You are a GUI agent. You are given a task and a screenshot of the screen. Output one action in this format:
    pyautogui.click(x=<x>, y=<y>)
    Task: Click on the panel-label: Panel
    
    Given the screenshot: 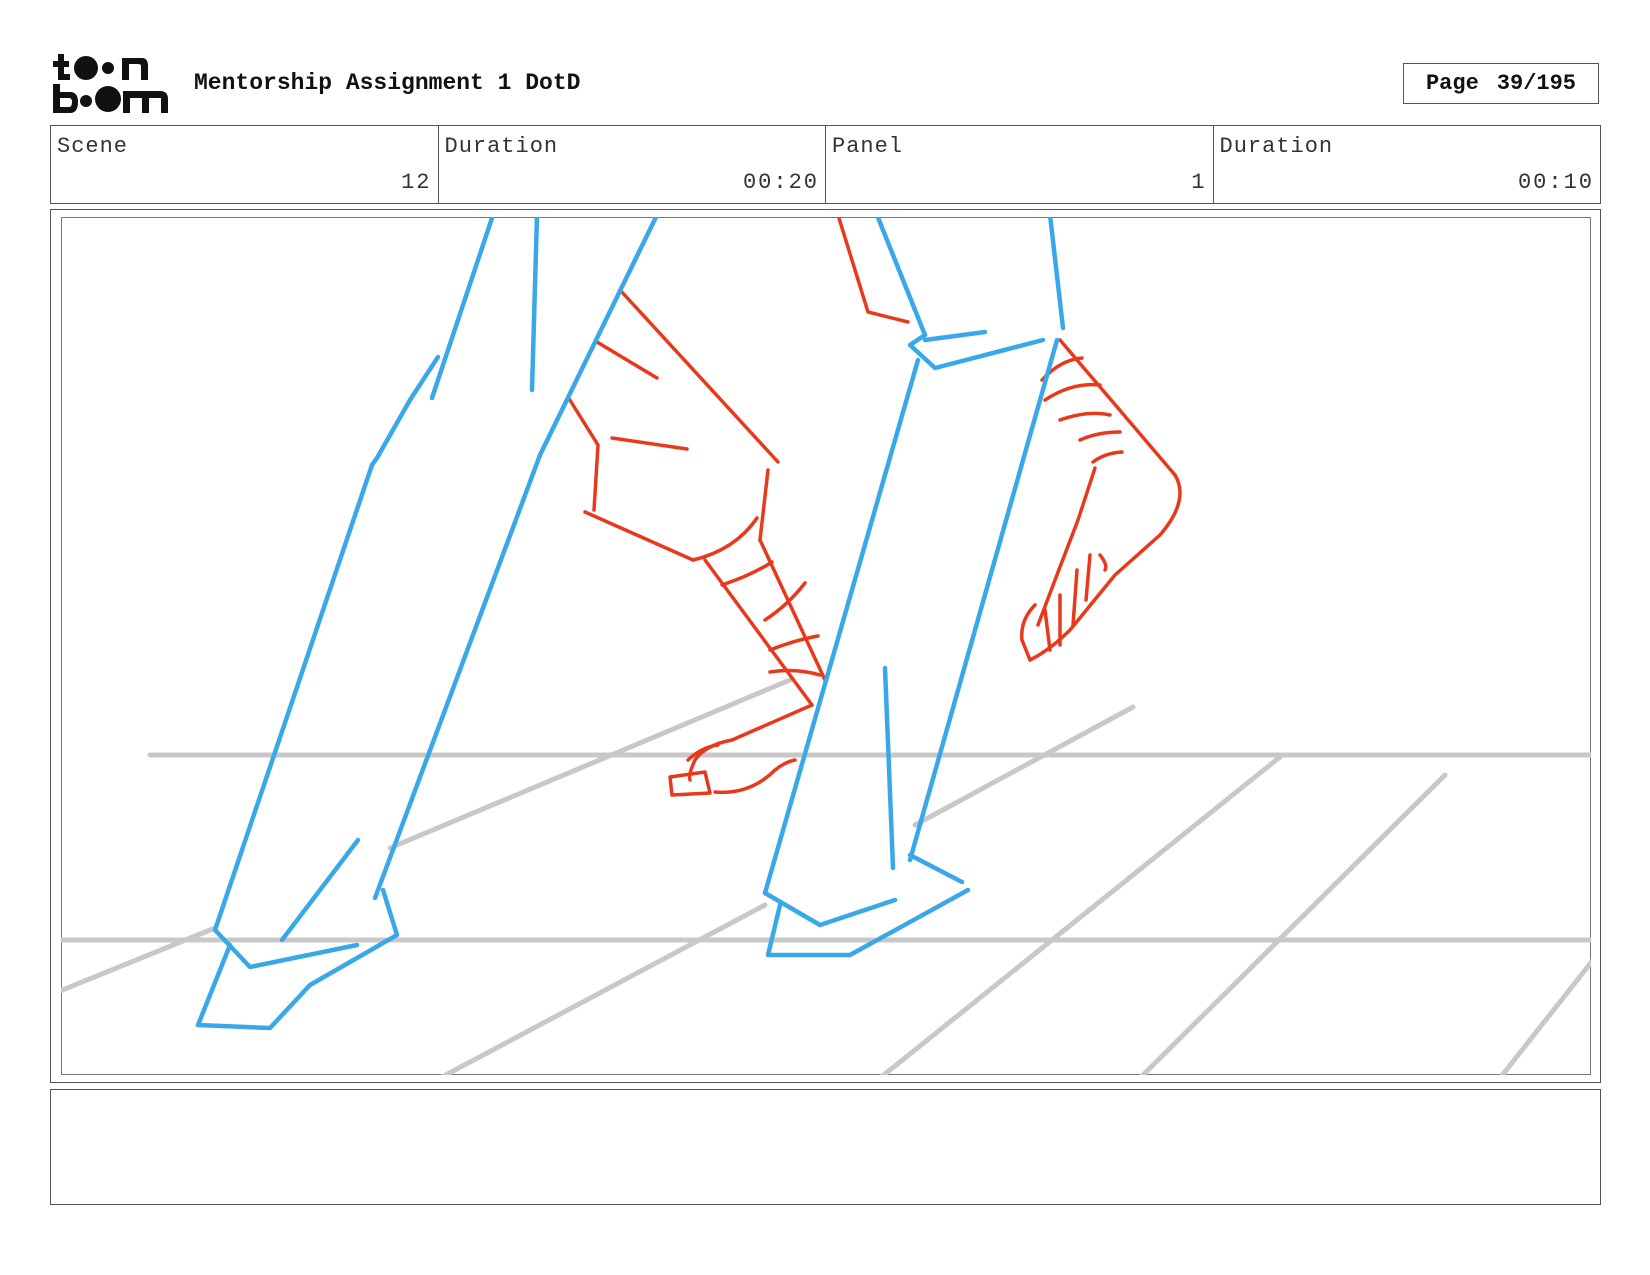 What is the action you would take?
    pyautogui.click(x=868, y=146)
    